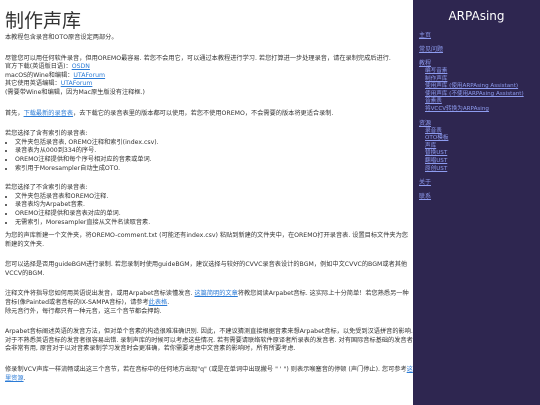 Image resolution: width=540 pixels, height=405 pixels. What do you see at coordinates (476, 183) in the screenshot?
I see `sidebar-item-about: 关于` at bounding box center [476, 183].